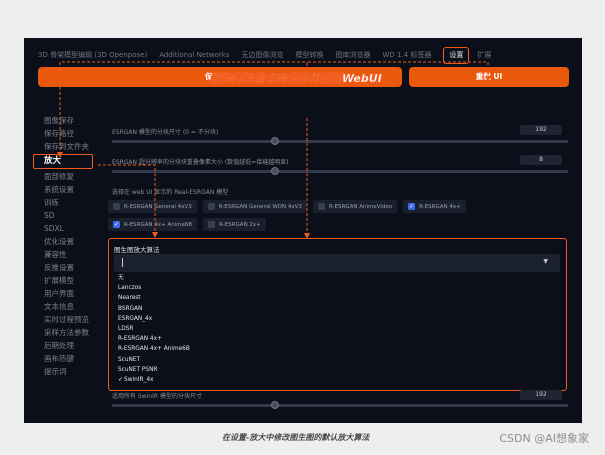 This screenshot has height=455, width=605. I want to click on img2img-upscaler-label: 图生图放大算法, so click(137, 250).